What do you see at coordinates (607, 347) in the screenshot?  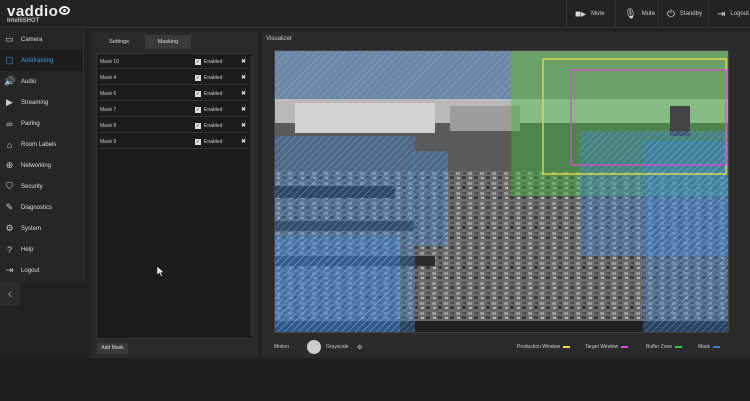 I see `legend-target-window: Target Window` at bounding box center [607, 347].